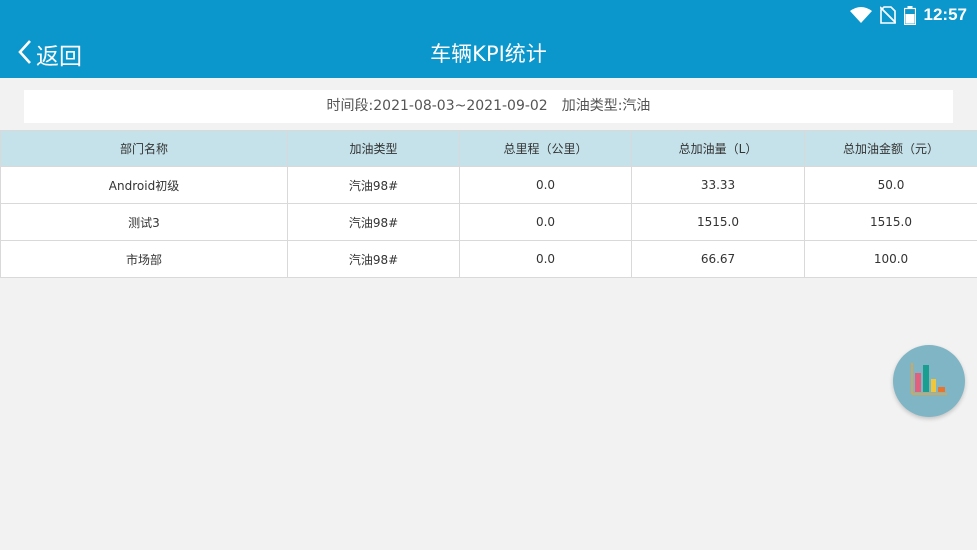 The width and height of the screenshot is (977, 550). What do you see at coordinates (144, 222) in the screenshot?
I see `cell-department: 测试3` at bounding box center [144, 222].